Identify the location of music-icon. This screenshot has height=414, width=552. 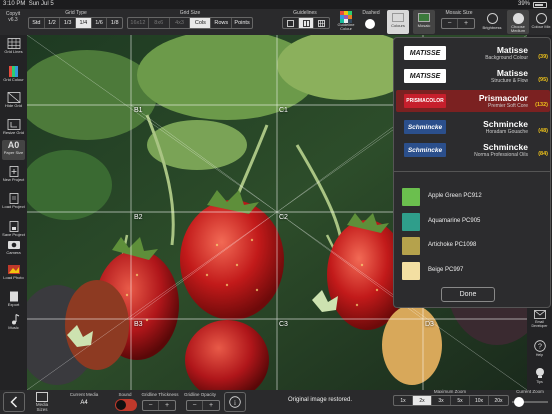
(15, 319).